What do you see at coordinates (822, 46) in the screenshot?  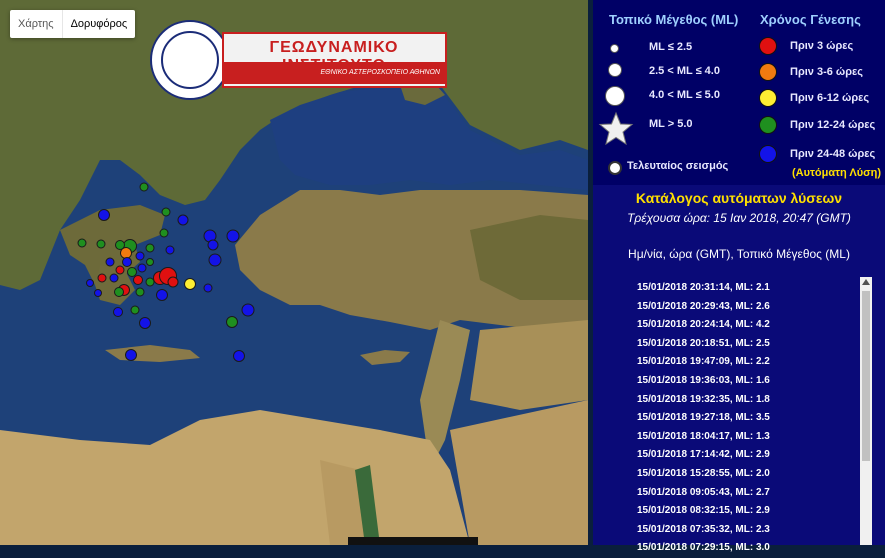 I see `age-label-1: Πριν 3 ώρες` at bounding box center [822, 46].